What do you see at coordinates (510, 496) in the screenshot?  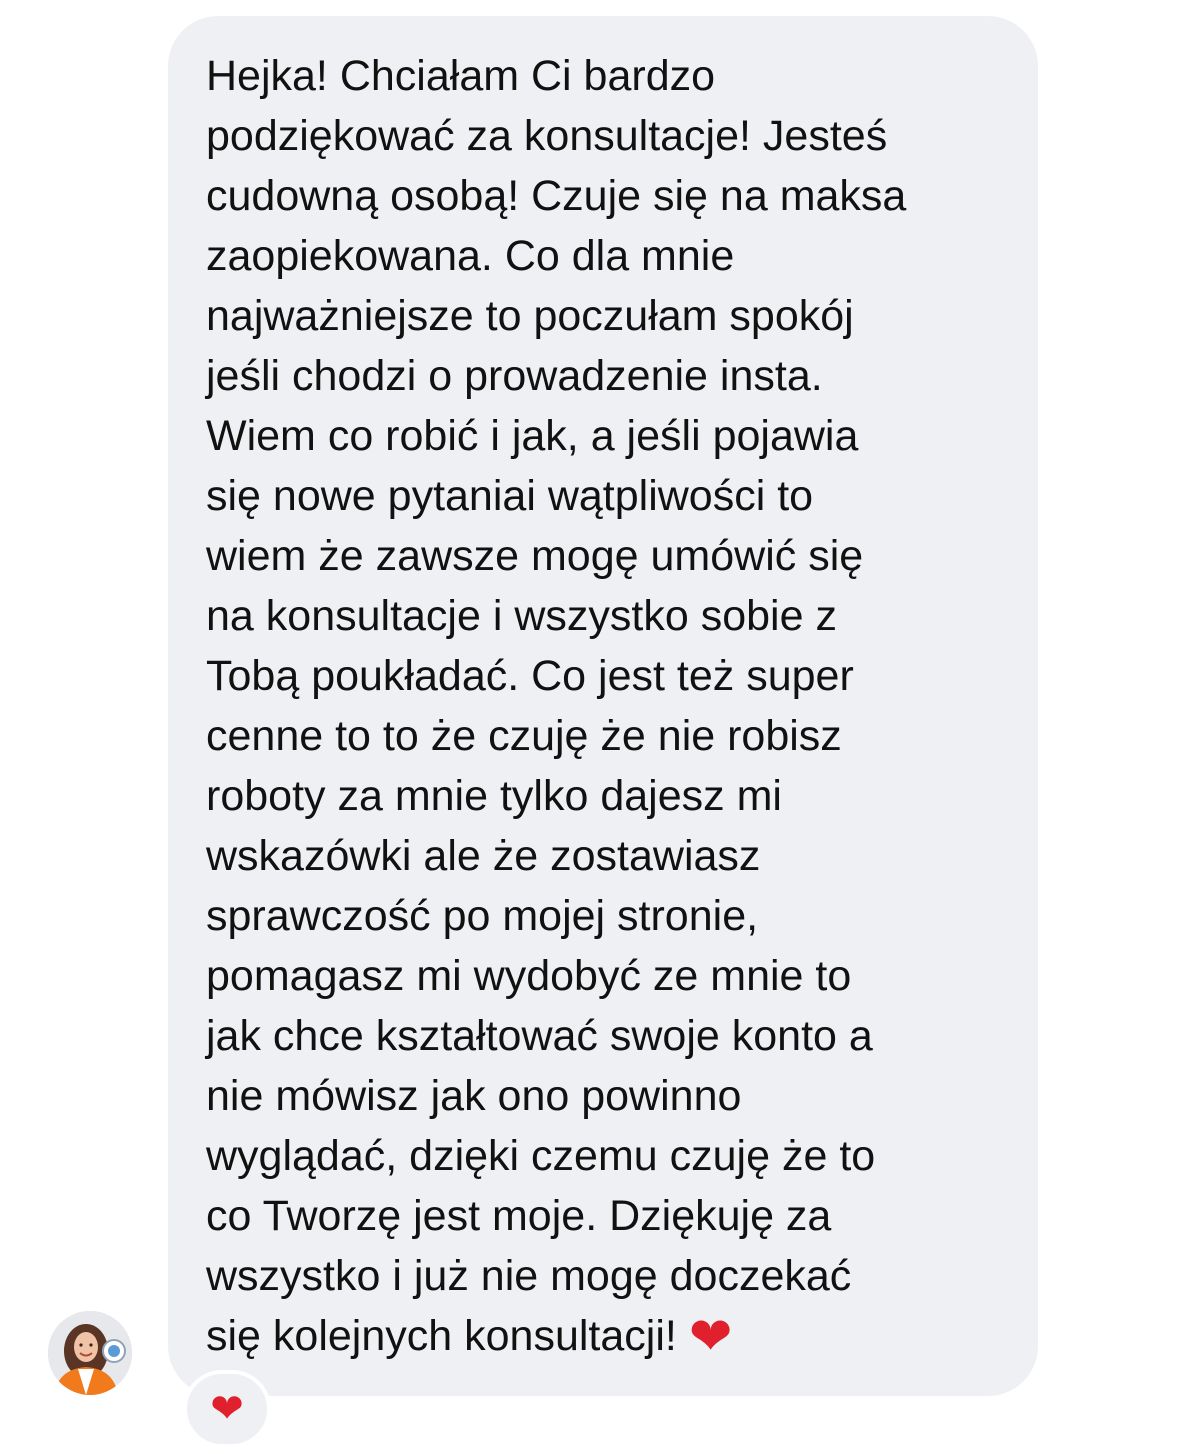 I see `message-line: się nowe pytaniai wątpliwości to` at bounding box center [510, 496].